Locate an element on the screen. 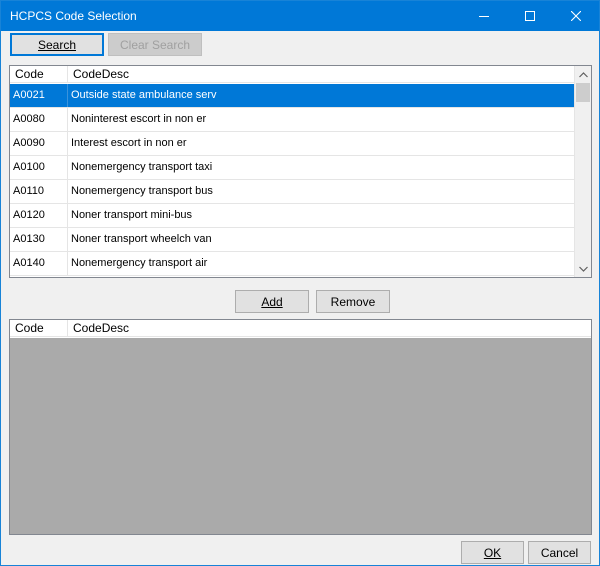  title-bar: HCPCS Code Selection is located at coordinates (300, 16).